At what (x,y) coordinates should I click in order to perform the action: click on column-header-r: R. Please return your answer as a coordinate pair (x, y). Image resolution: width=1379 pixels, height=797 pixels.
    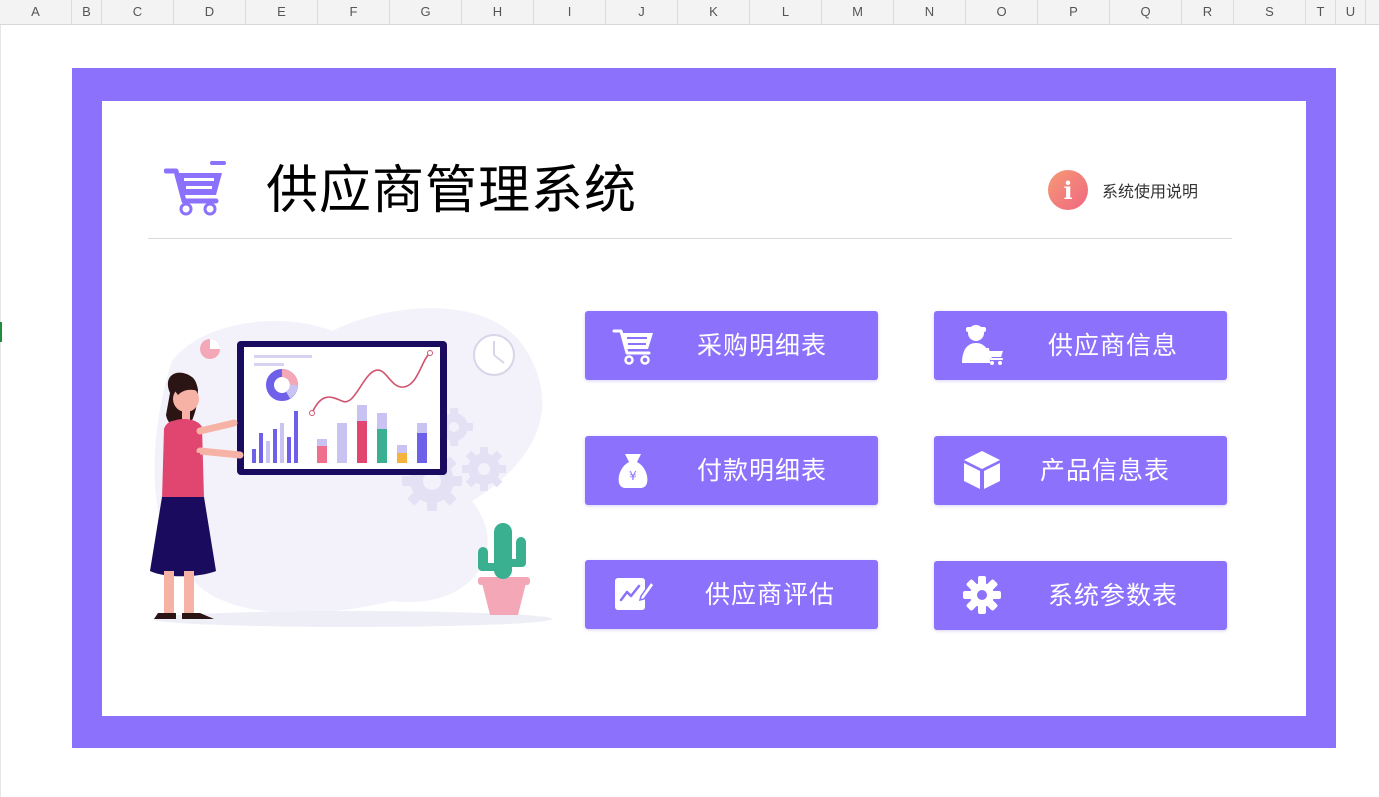
    Looking at the image, I should click on (1208, 12).